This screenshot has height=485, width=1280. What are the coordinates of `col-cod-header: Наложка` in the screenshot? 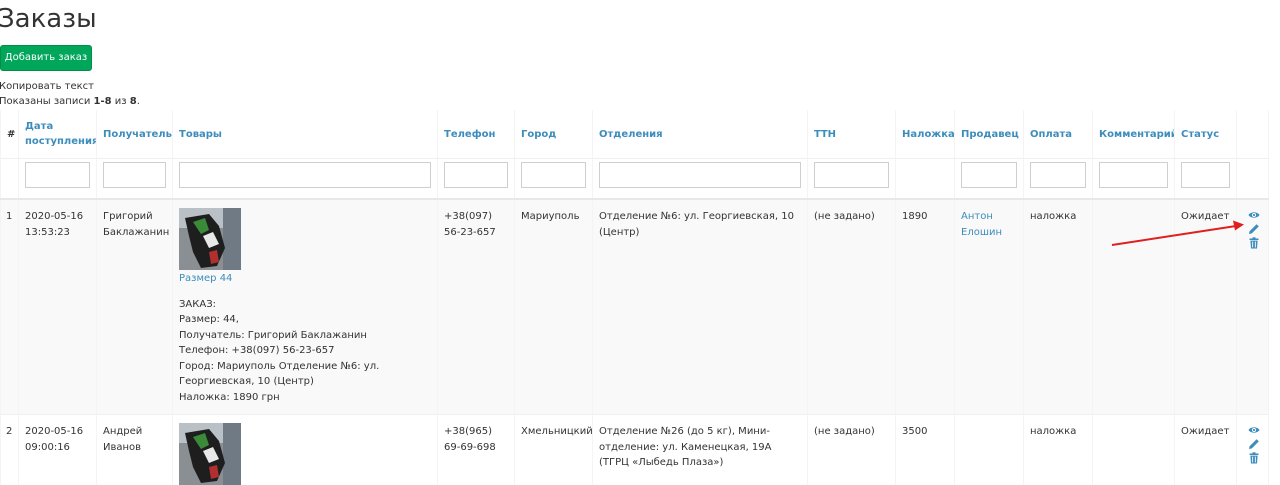 It's located at (925, 134).